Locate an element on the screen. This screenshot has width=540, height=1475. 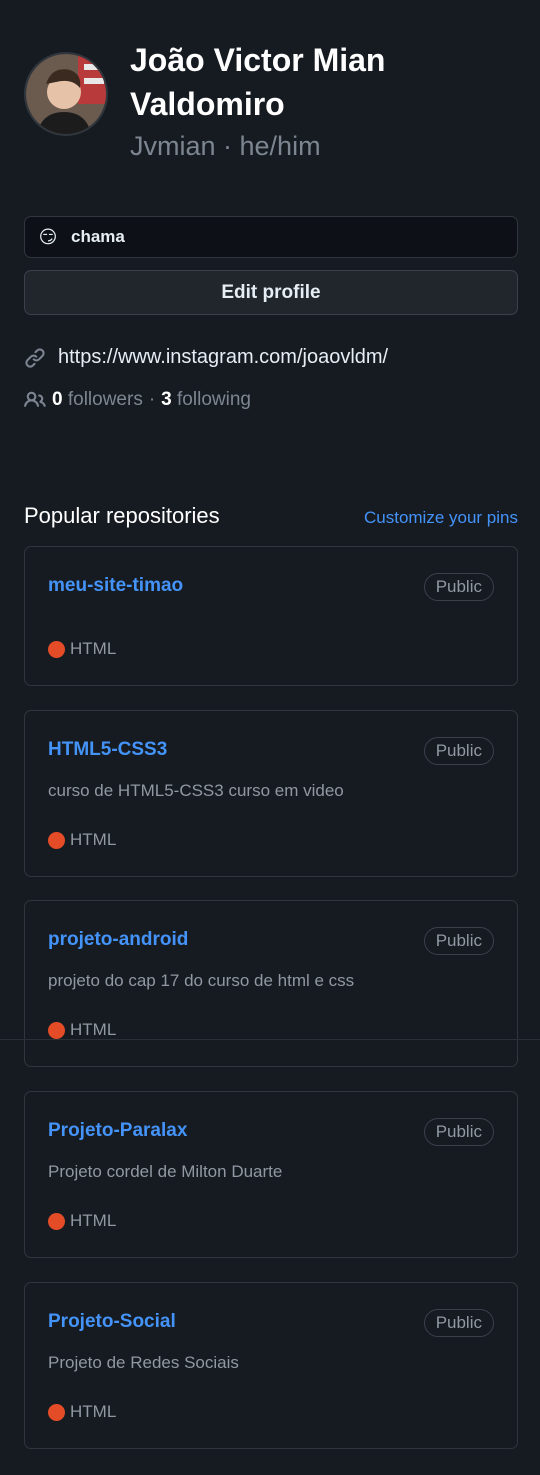
repo-name-link: Projeto-Social is located at coordinates (112, 1322).